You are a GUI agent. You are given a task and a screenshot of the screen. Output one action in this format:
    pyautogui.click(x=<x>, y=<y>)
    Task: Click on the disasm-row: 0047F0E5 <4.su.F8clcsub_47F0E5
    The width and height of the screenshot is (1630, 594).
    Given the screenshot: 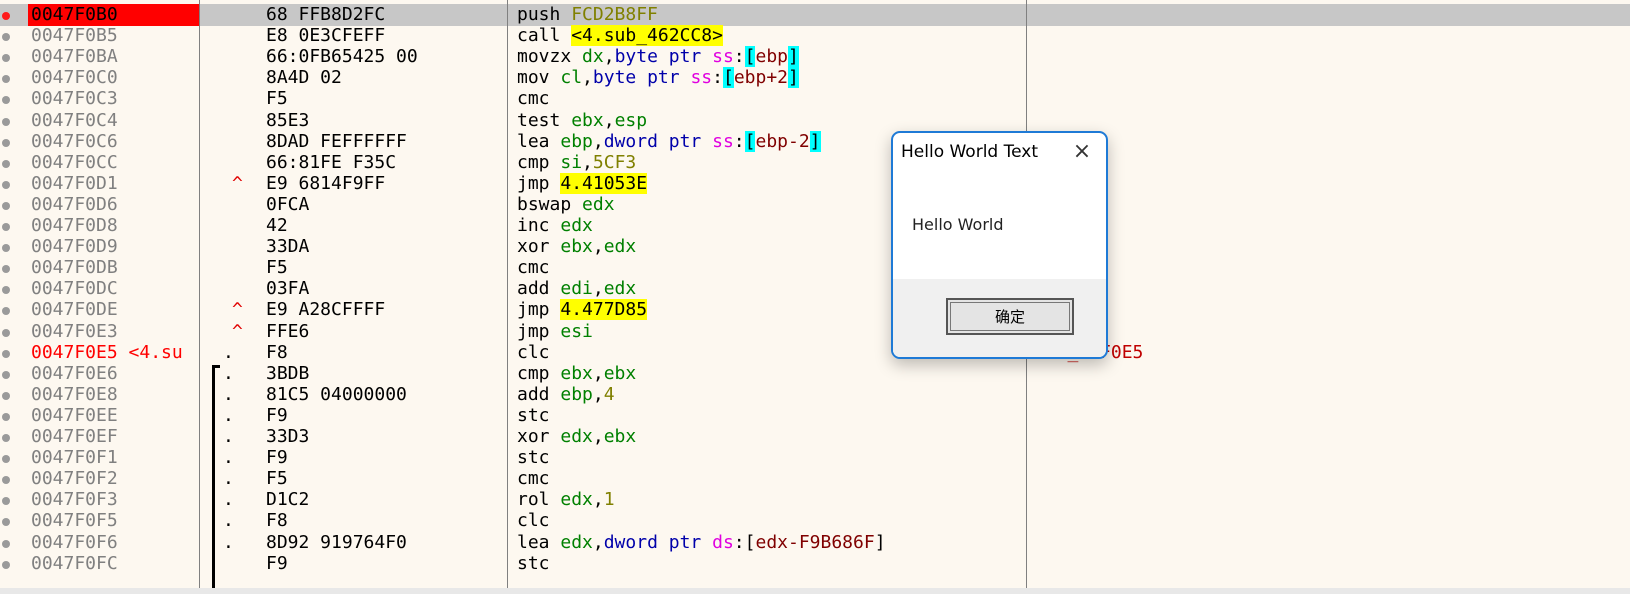 What is the action you would take?
    pyautogui.click(x=815, y=353)
    